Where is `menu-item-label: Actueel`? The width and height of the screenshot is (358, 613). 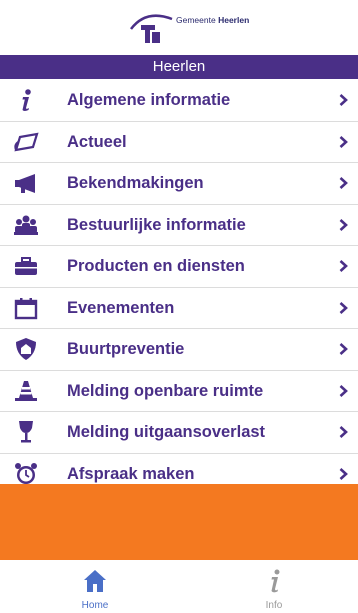 menu-item-label: Actueel is located at coordinates (97, 141).